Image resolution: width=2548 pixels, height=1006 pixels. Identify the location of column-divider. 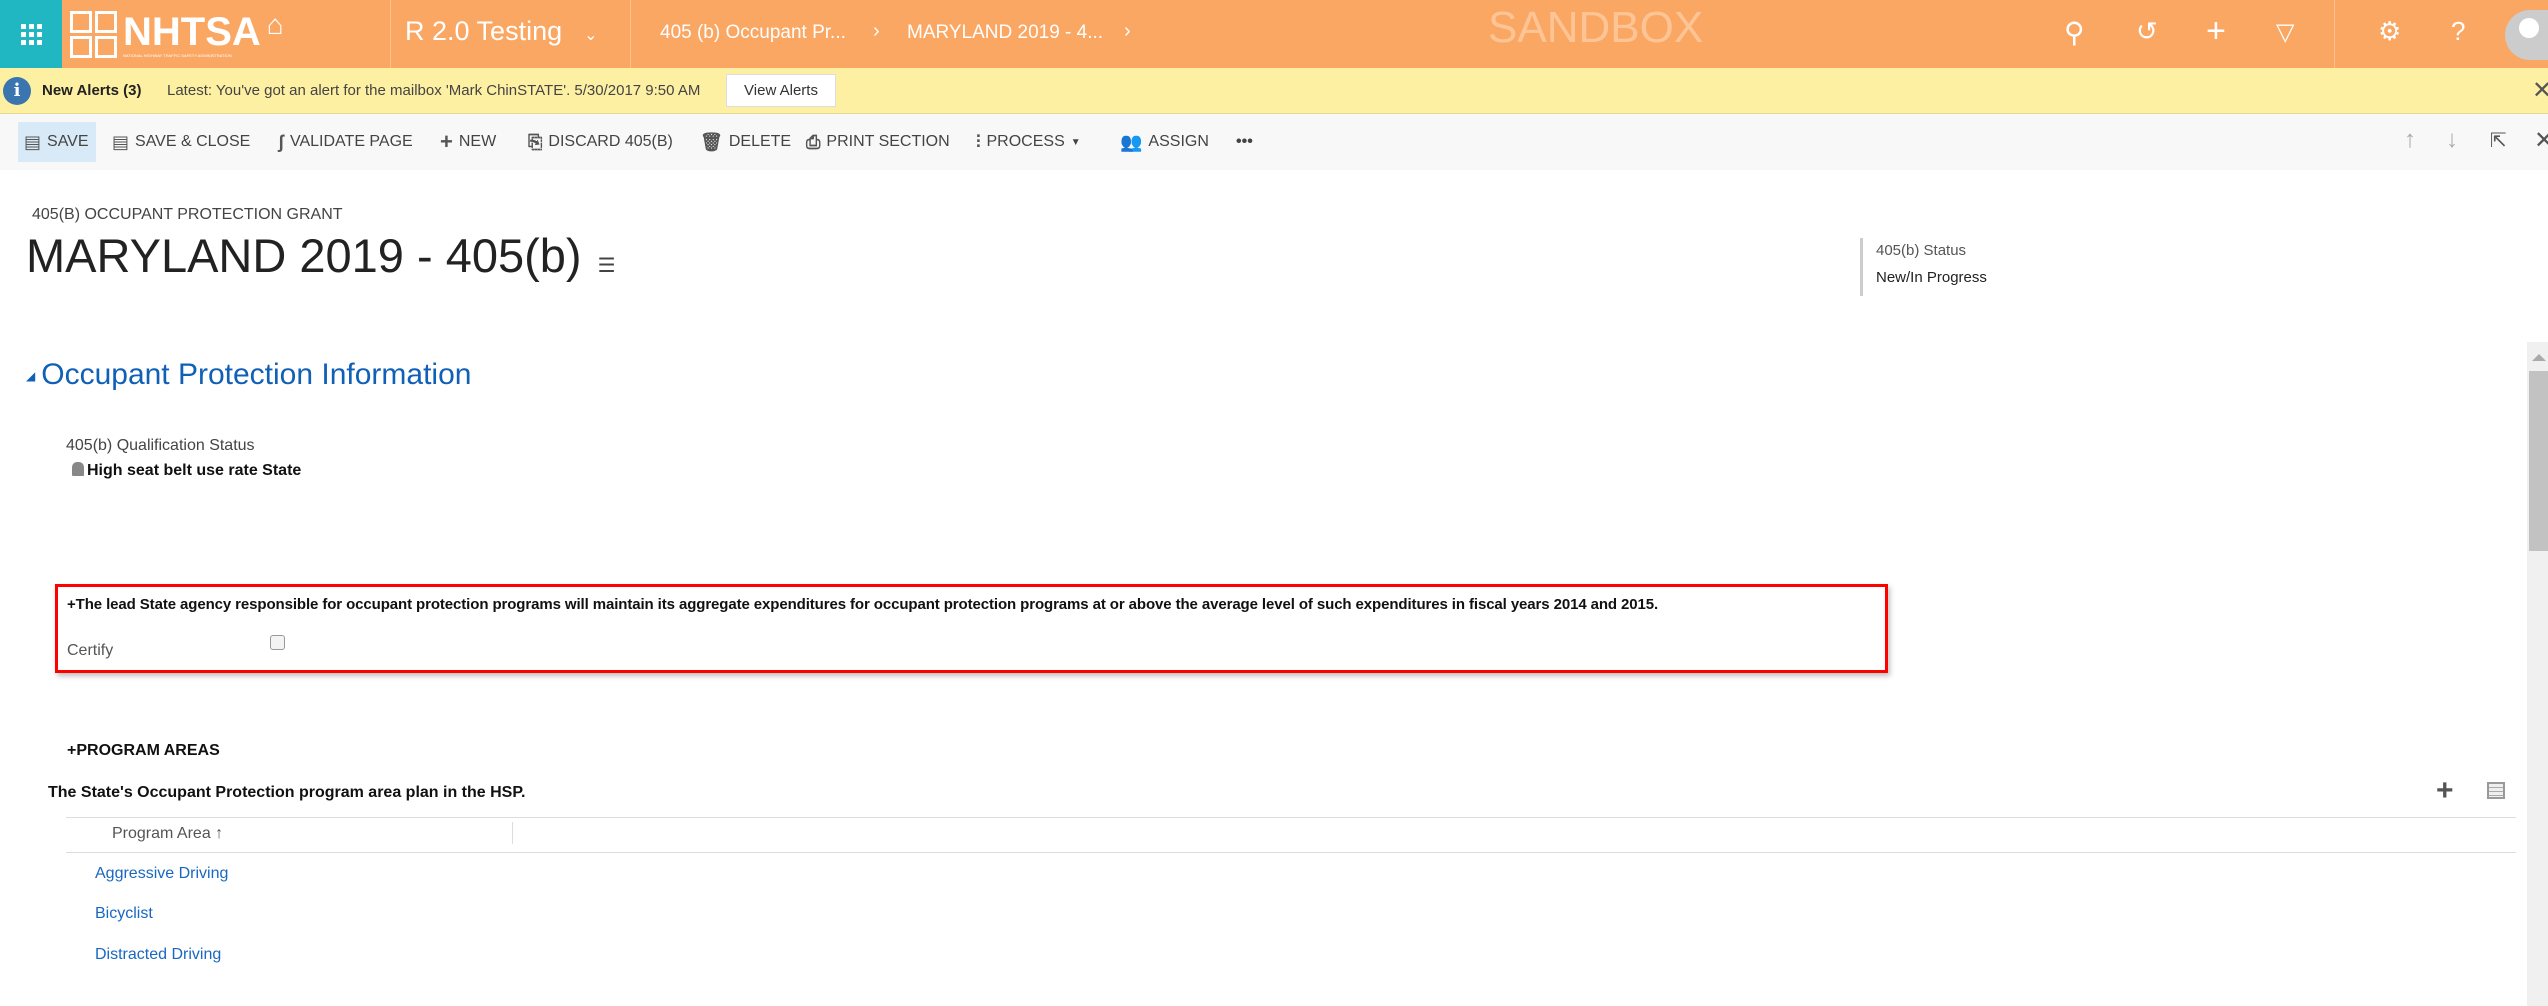
(512, 833).